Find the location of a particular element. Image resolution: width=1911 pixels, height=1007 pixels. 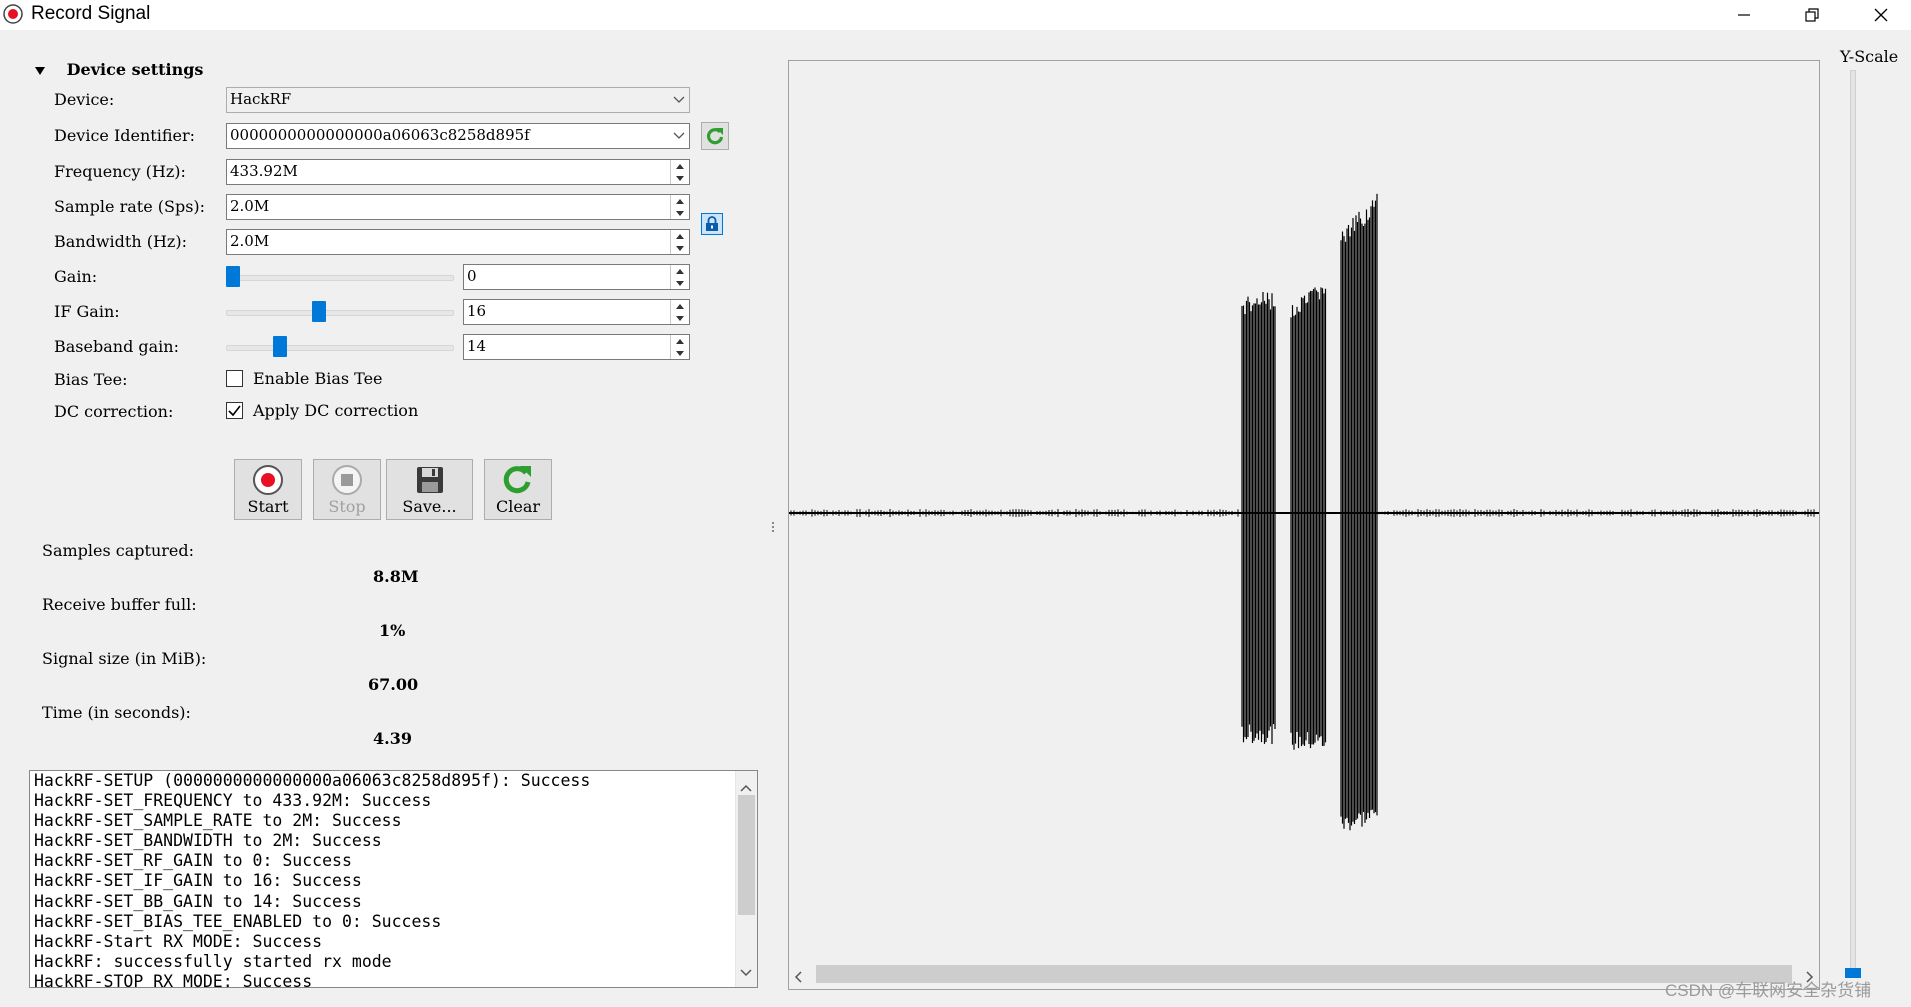

log-line: HackRF-SET_IF_GAIN to 16: Success is located at coordinates (198, 881).